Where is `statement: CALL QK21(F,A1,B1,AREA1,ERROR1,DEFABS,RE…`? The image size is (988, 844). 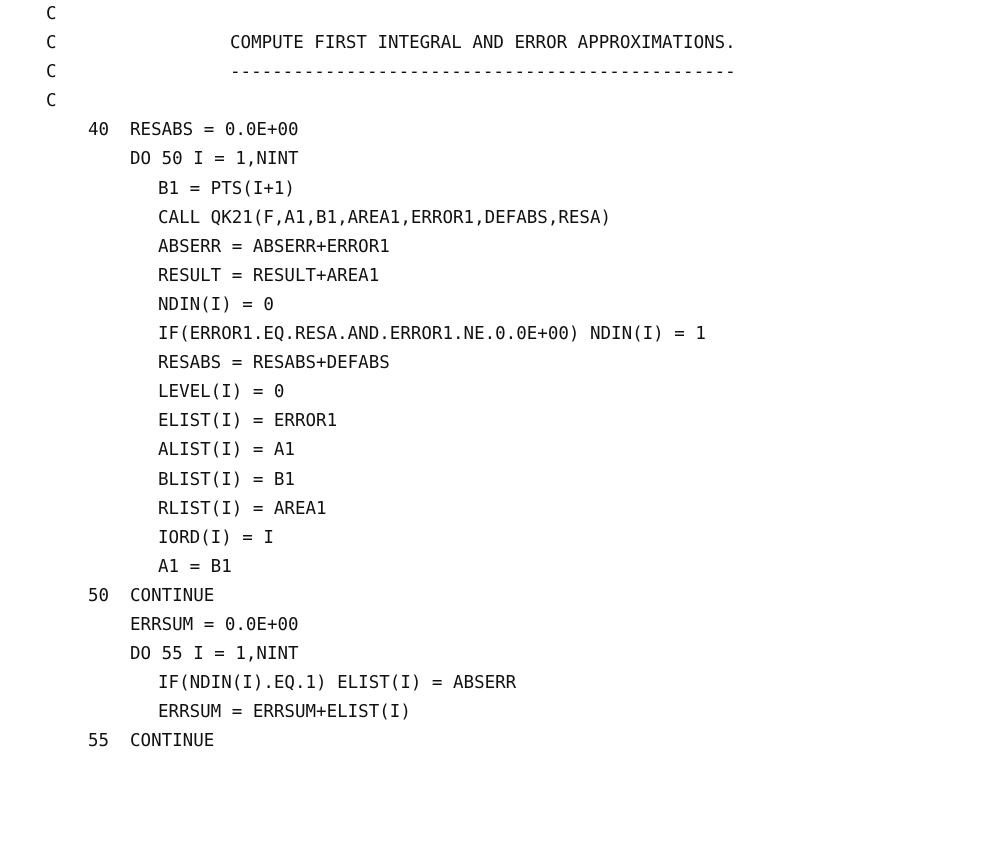
statement: CALL QK21(F,A1,B1,AREA1,ERROR1,DEFABS,RE… is located at coordinates (385, 217).